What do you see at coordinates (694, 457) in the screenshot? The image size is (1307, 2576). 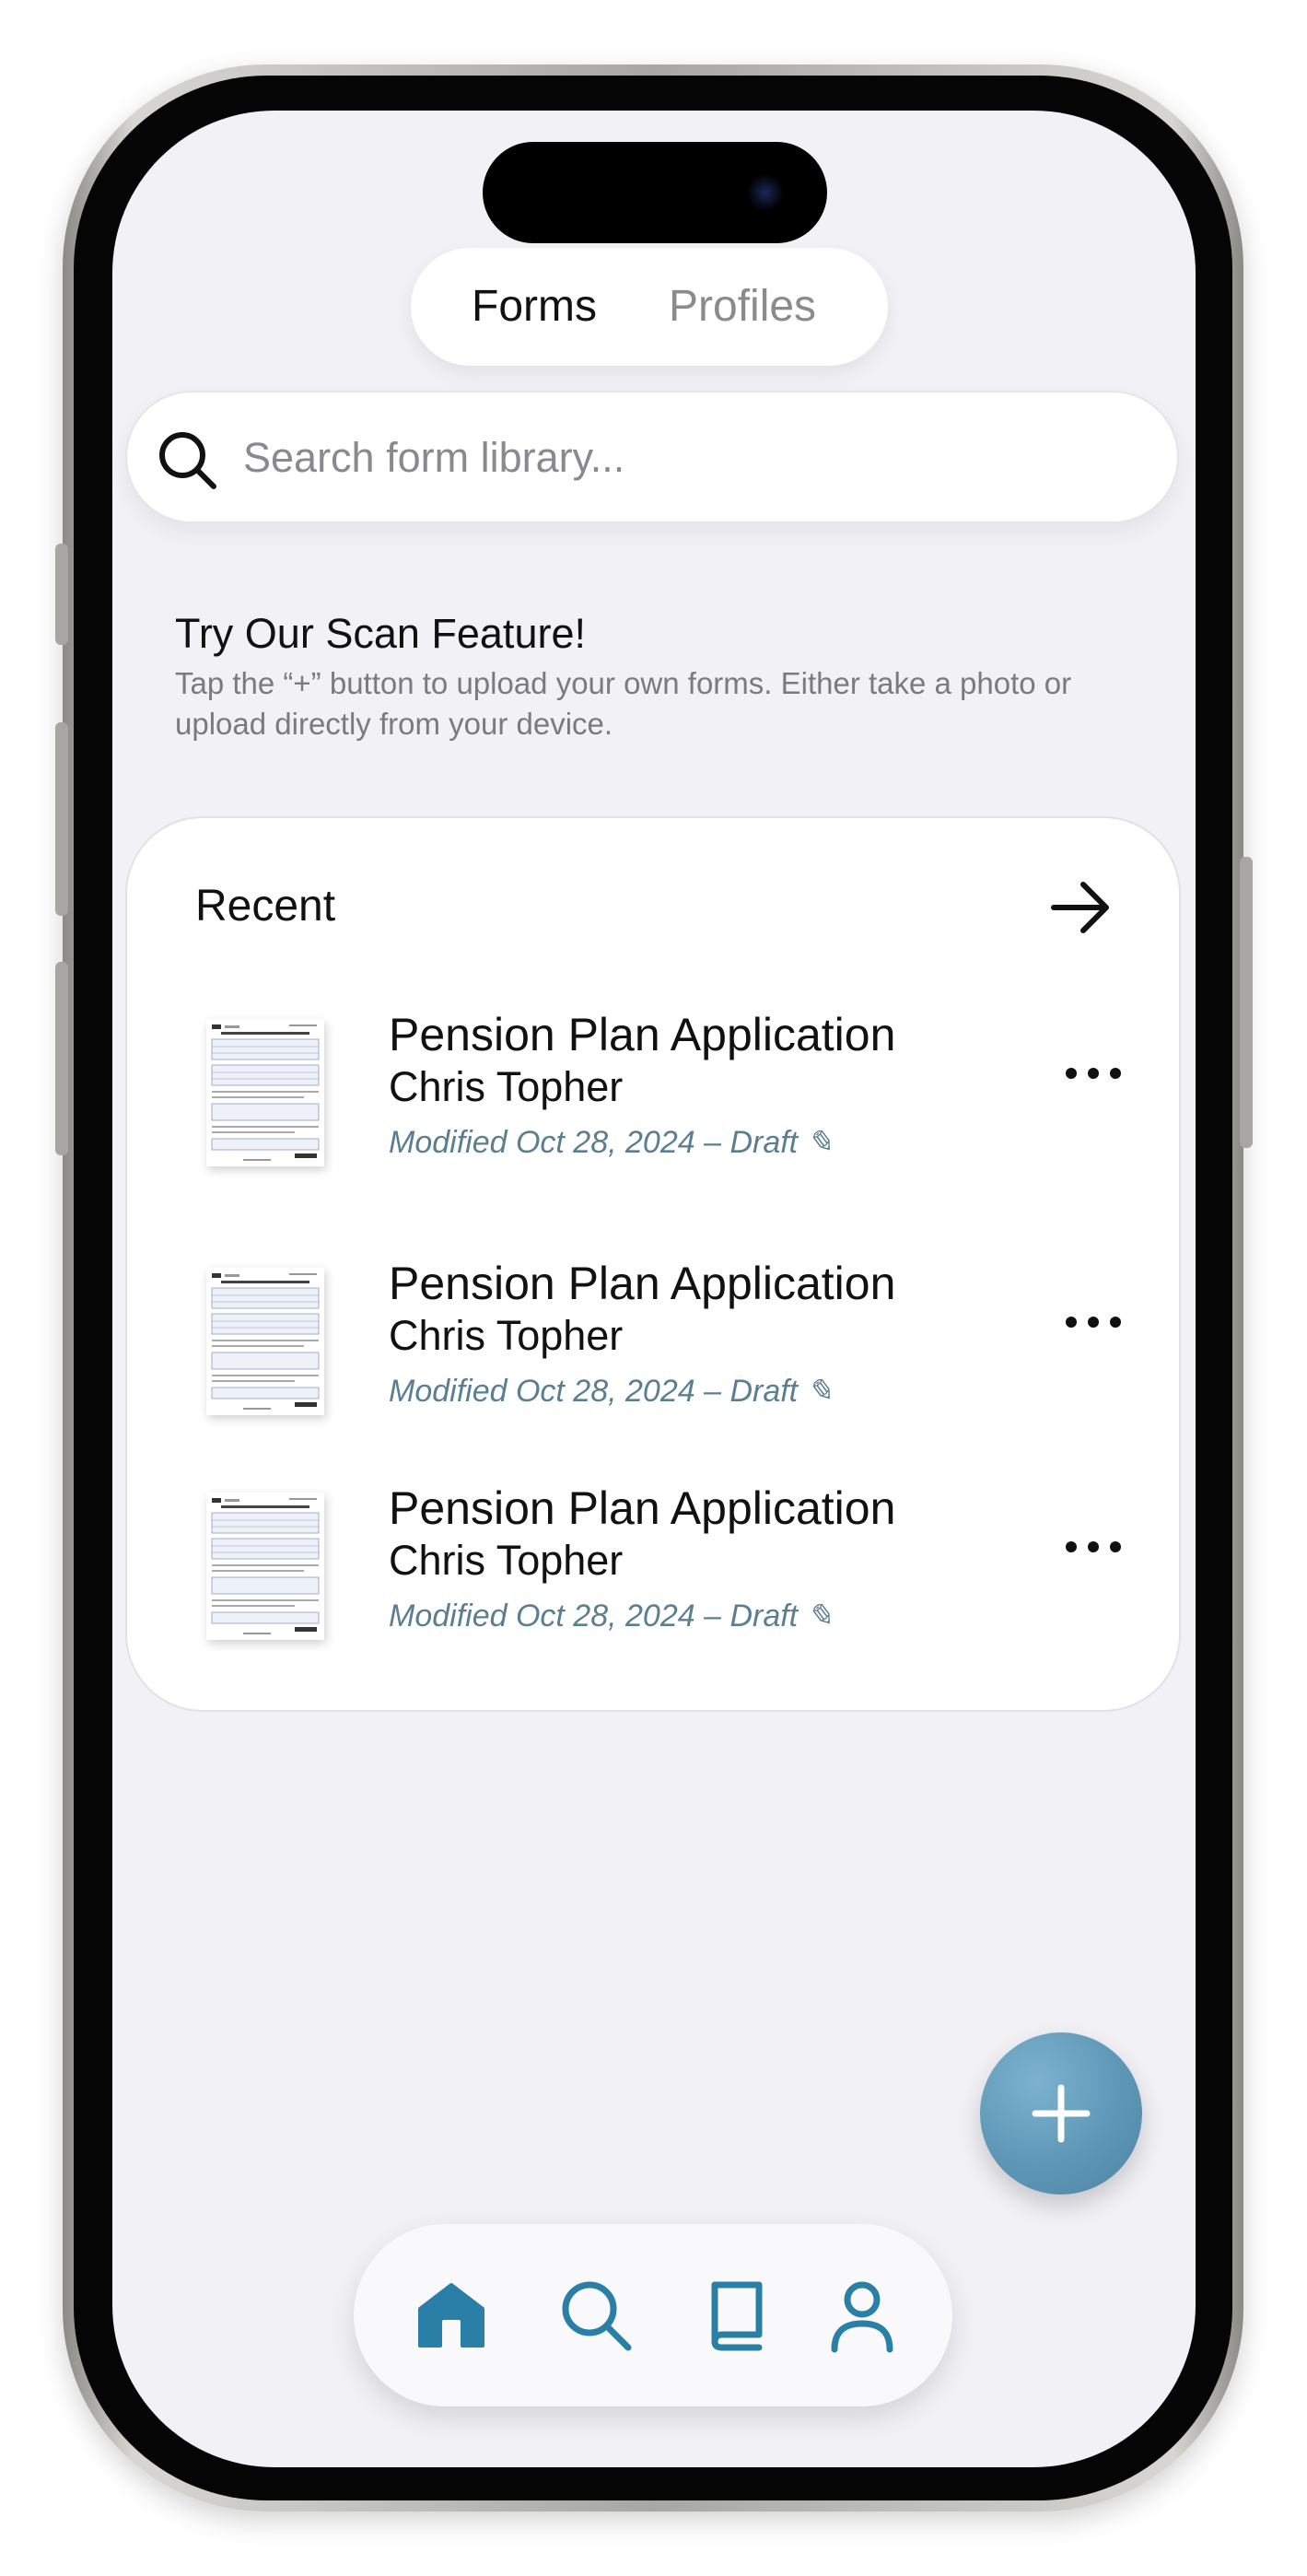 I see `search-input` at bounding box center [694, 457].